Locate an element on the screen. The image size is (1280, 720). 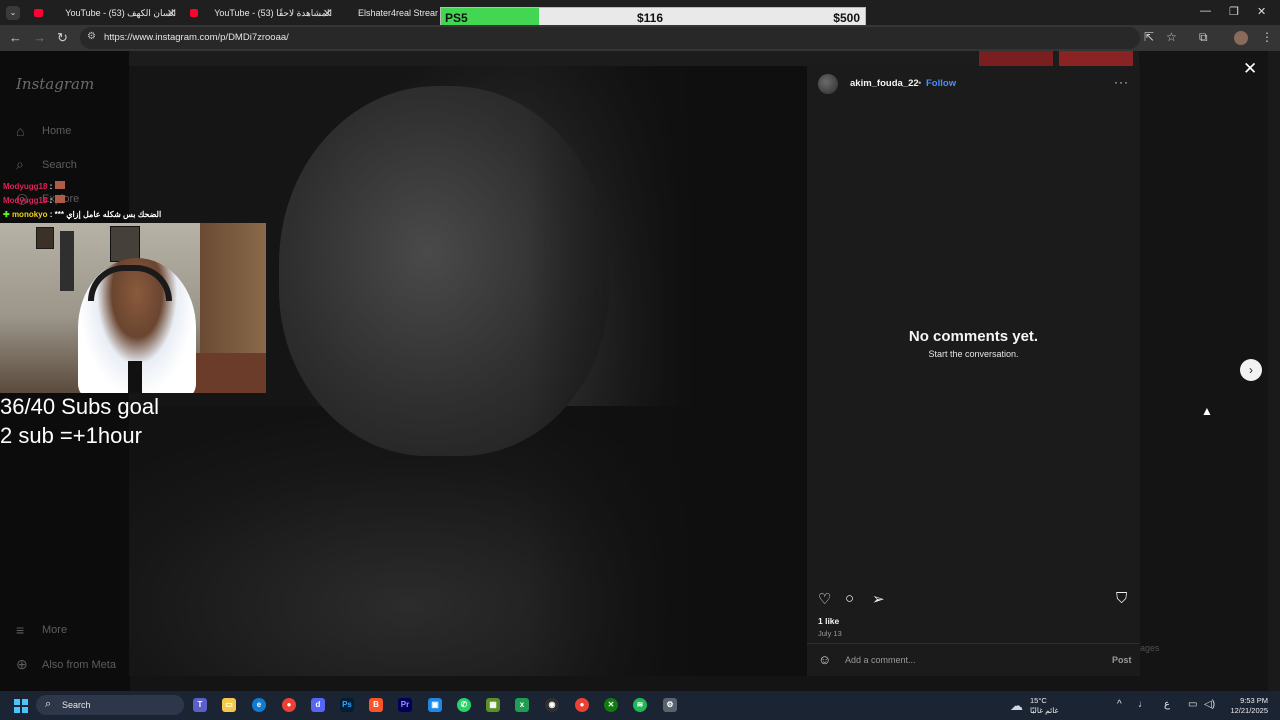
taskbar-clock: 9:53 PM 12/21/2025 is located at coordinates (1243, 706).